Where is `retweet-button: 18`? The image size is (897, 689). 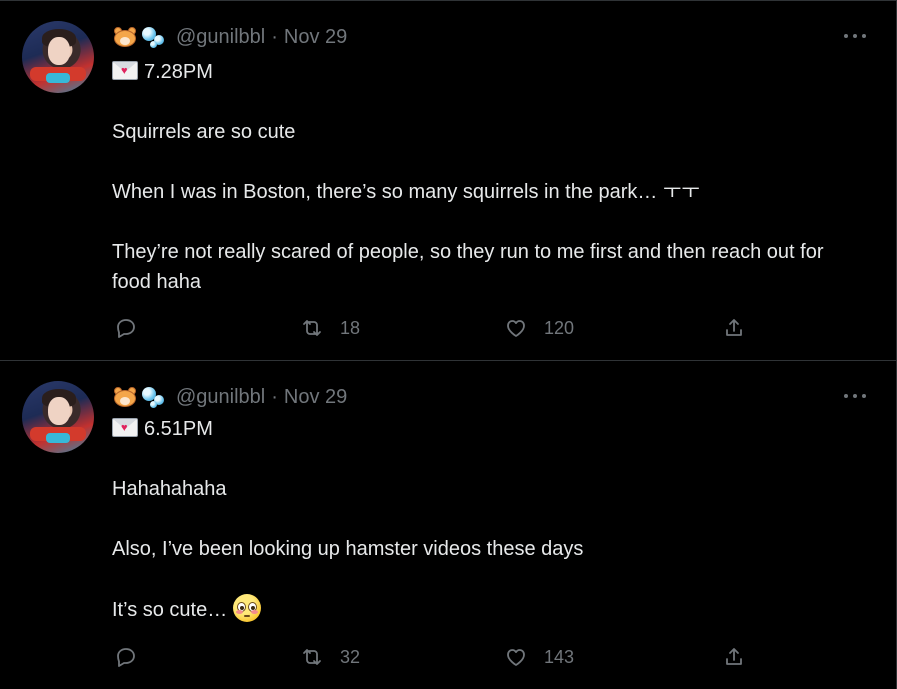
retweet-button: 18 is located at coordinates (330, 328).